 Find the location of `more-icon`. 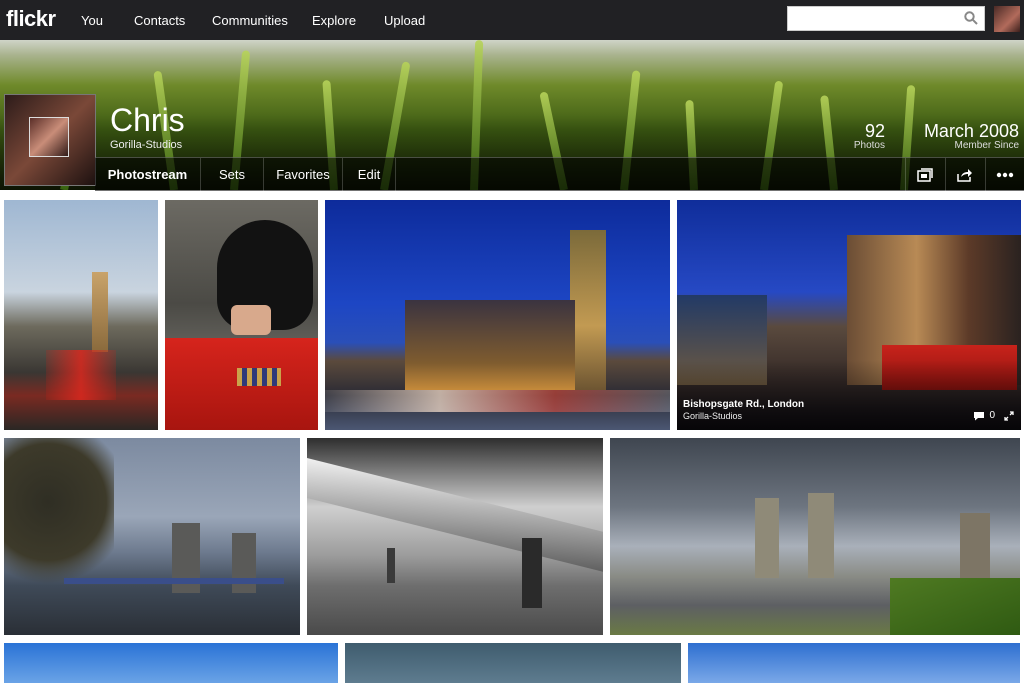

more-icon is located at coordinates (1005, 174).